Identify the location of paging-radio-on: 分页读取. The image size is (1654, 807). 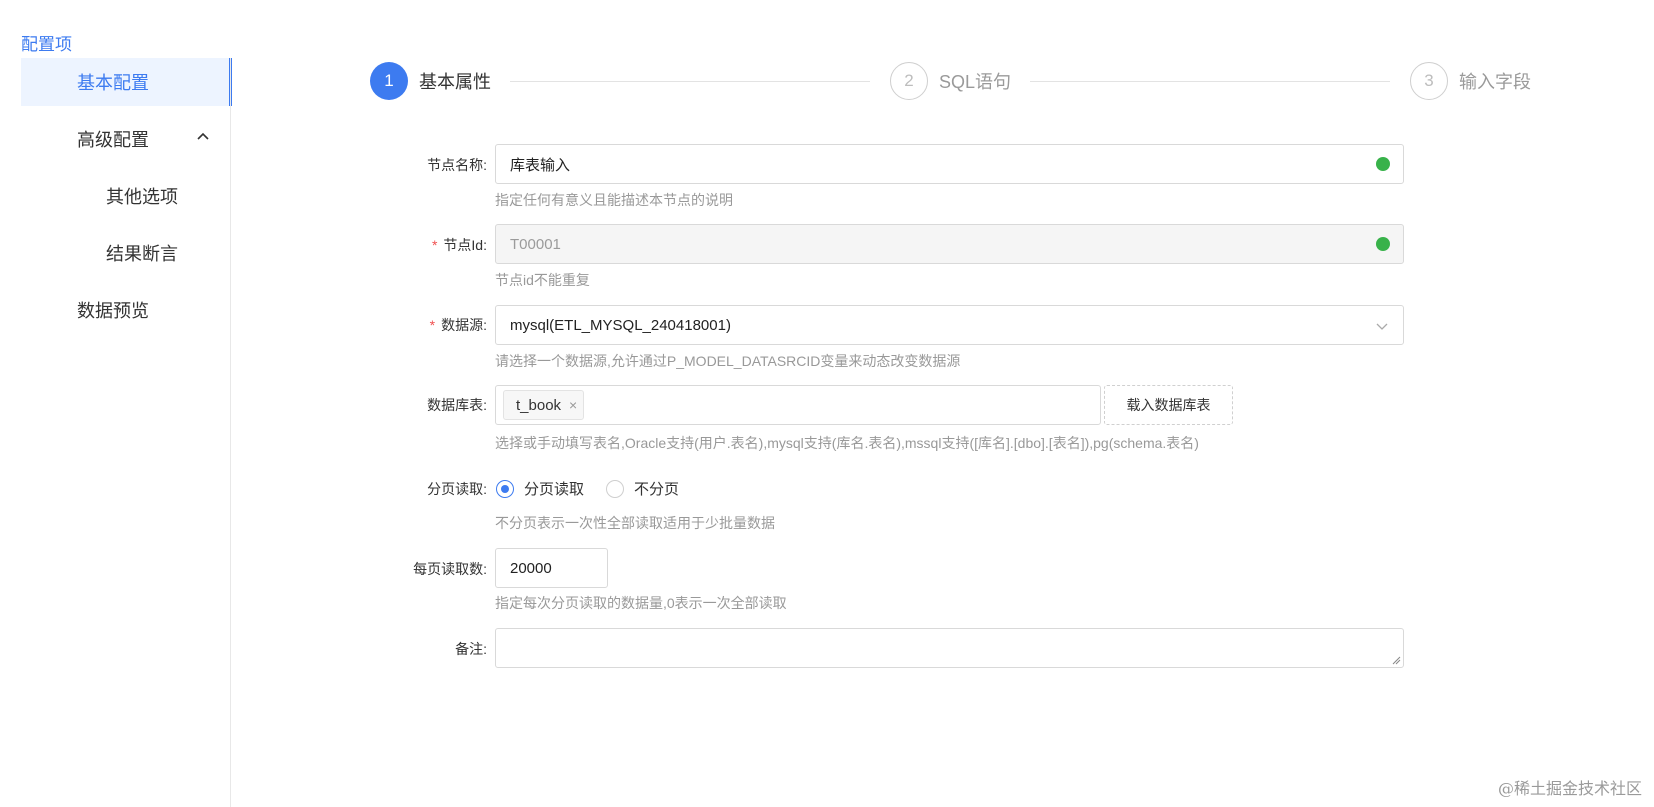
(540, 488).